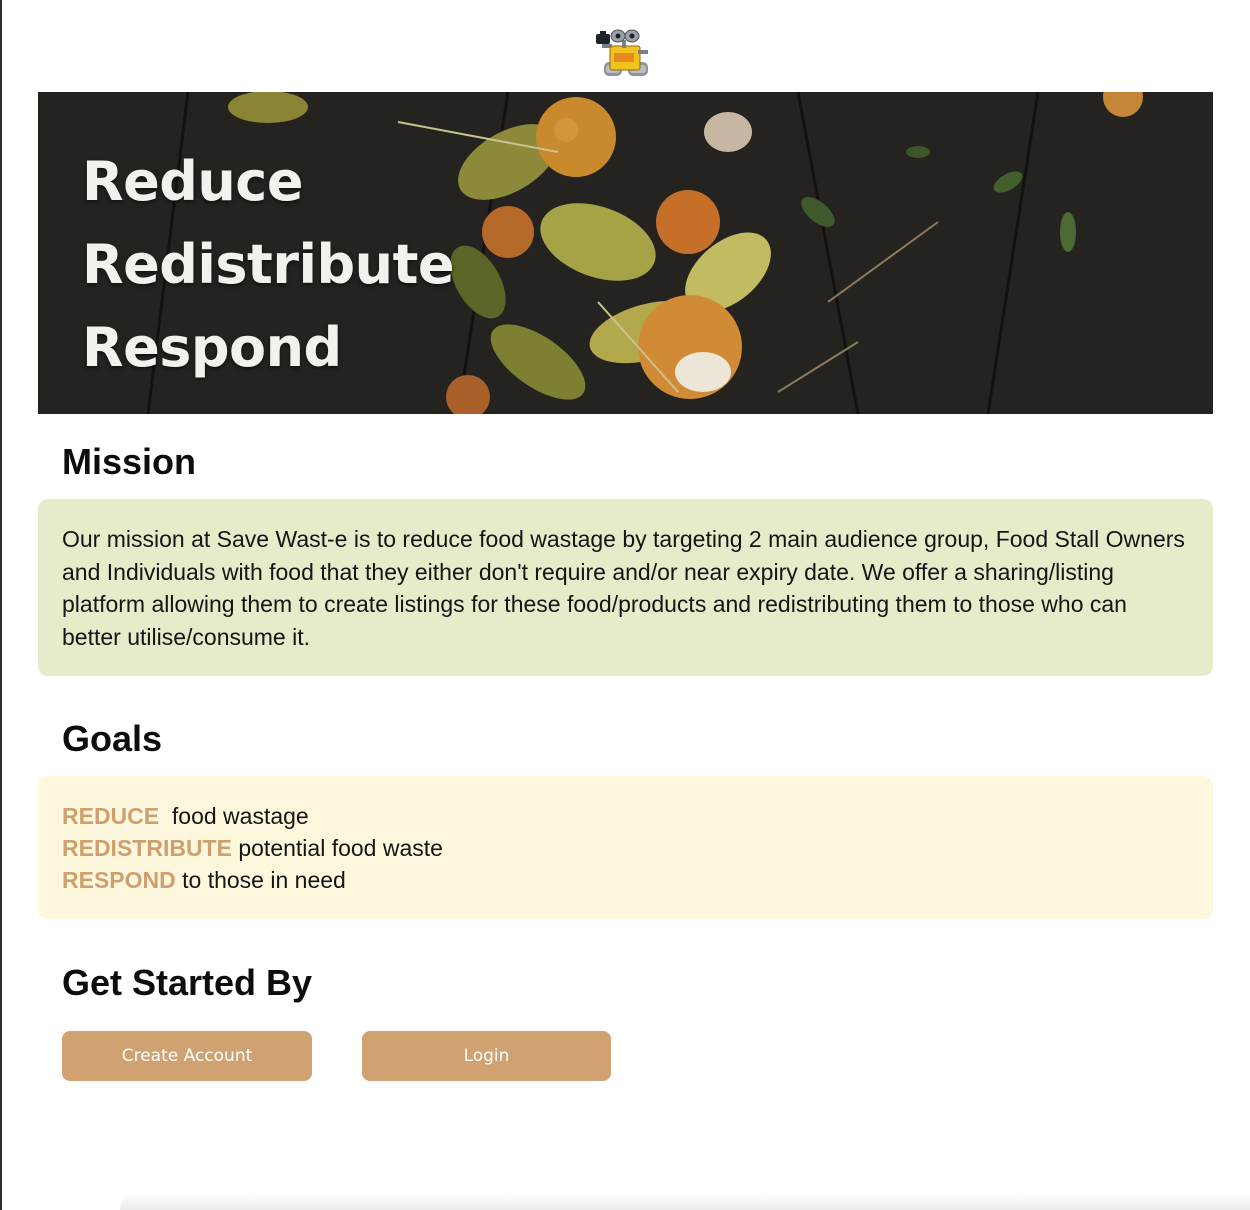  I want to click on robot-mascot-icon, so click(624, 53).